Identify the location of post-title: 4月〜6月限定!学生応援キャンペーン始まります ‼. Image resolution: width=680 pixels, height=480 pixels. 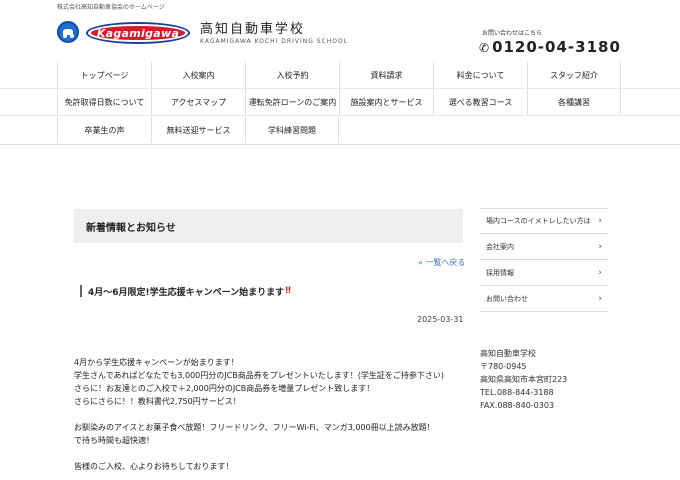
(185, 291).